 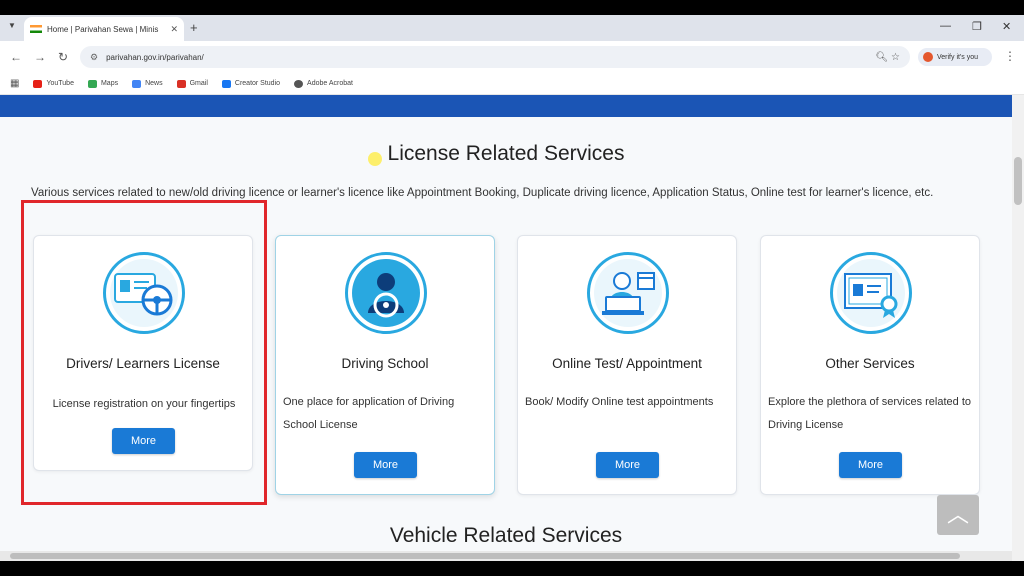 I want to click on site-info-icon: ⚙, so click(x=94, y=57).